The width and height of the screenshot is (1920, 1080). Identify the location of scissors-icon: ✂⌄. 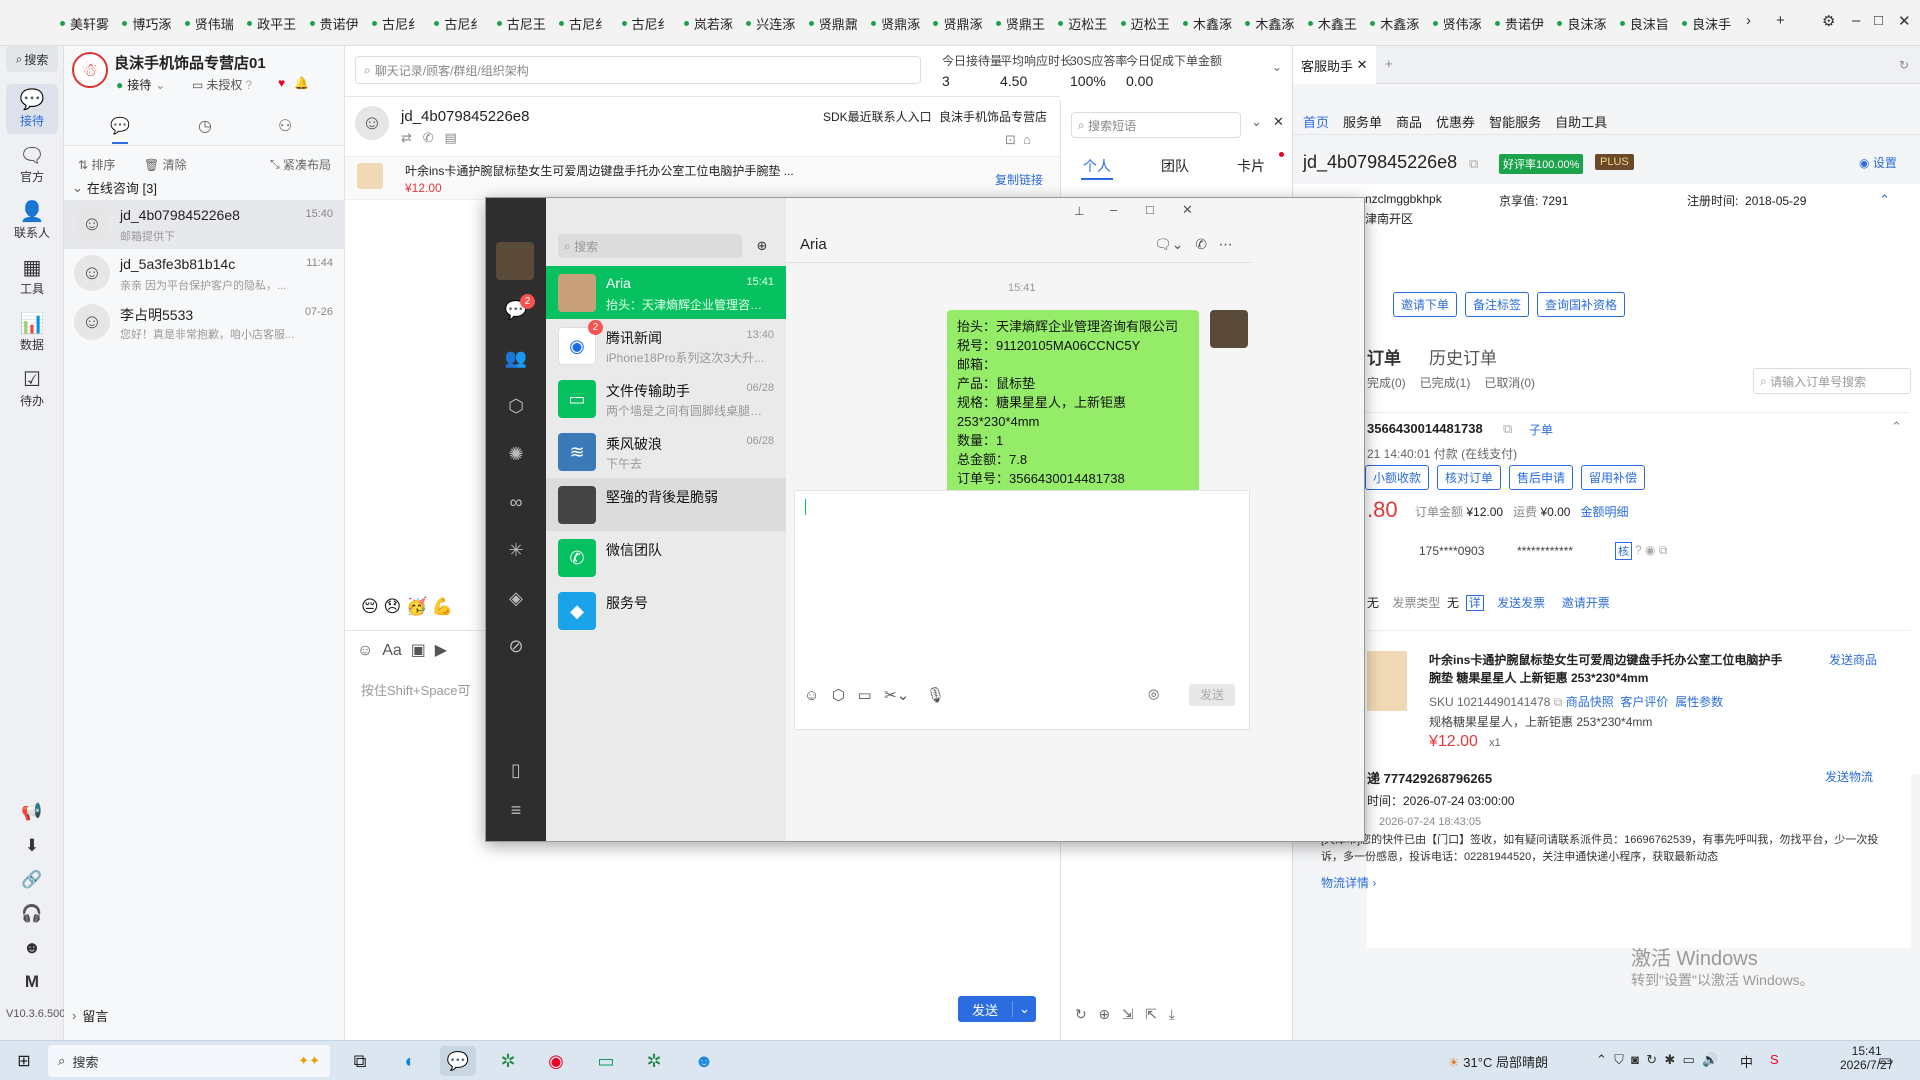
(896, 695).